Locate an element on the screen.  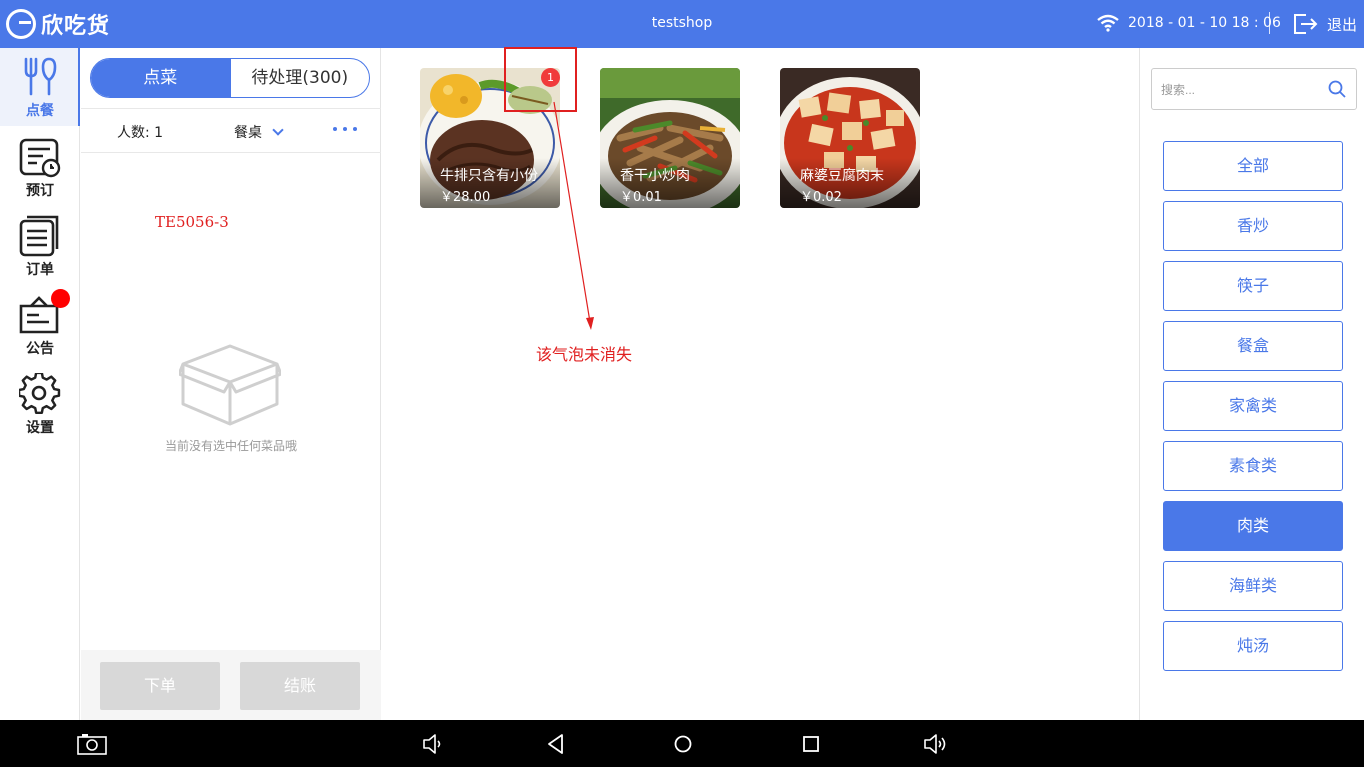
dish-name: 牛排只含有小份 is located at coordinates (489, 176).